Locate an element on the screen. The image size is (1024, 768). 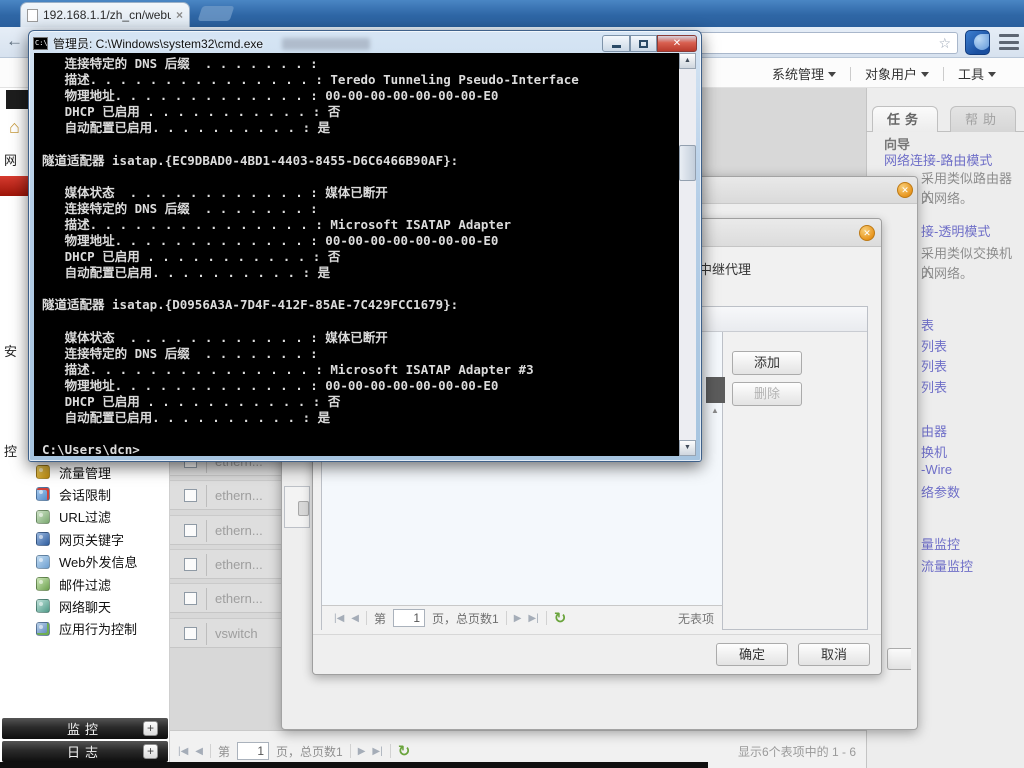
outer-dialog-content-sliver is located at coordinates (297, 507).